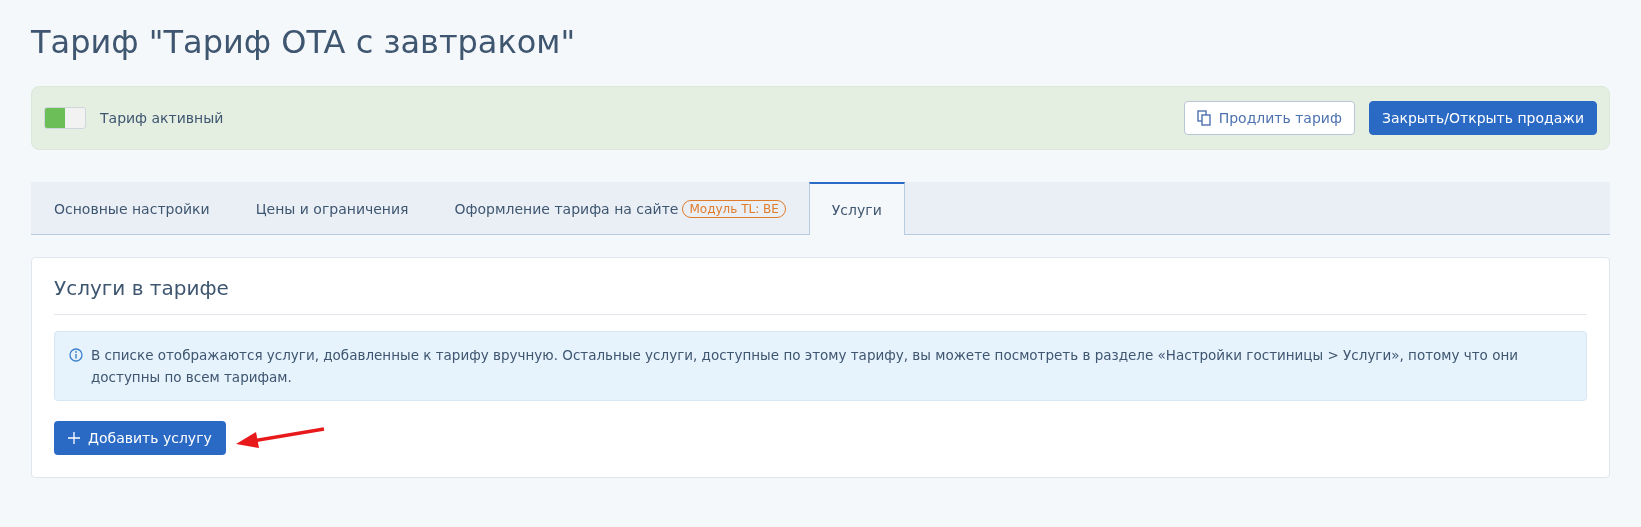 This screenshot has height=527, width=1641. I want to click on info-text: В списке отображаются услуги, добавленные к тарифу вручную. Остальные услуги, доступные по этому тарифу, вы можете посмотреть в разделе «Настройки гостиницы > Услуги», потому что они доступны по всем тарифам., so click(805, 366).